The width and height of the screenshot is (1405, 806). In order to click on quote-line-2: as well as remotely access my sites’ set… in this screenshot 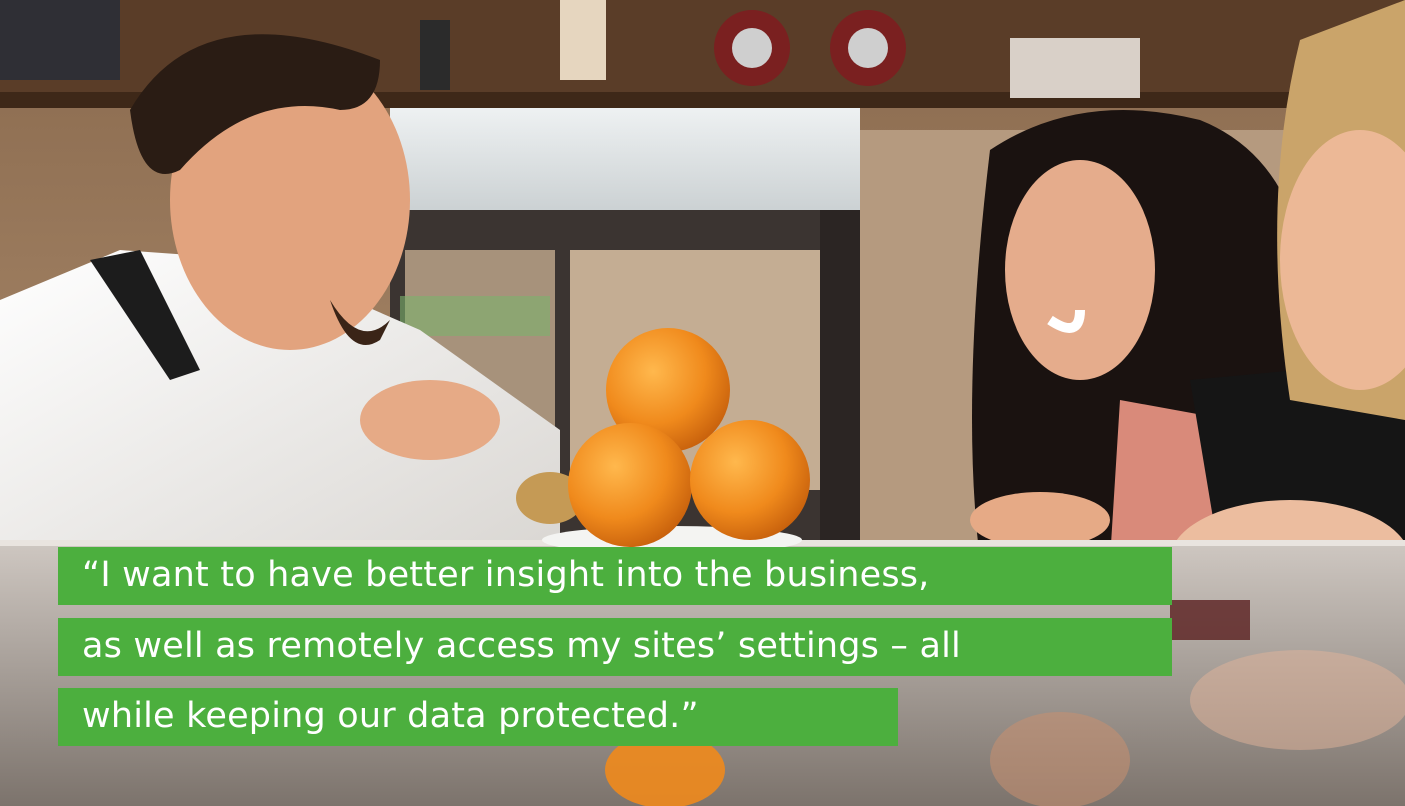, I will do `click(615, 647)`.